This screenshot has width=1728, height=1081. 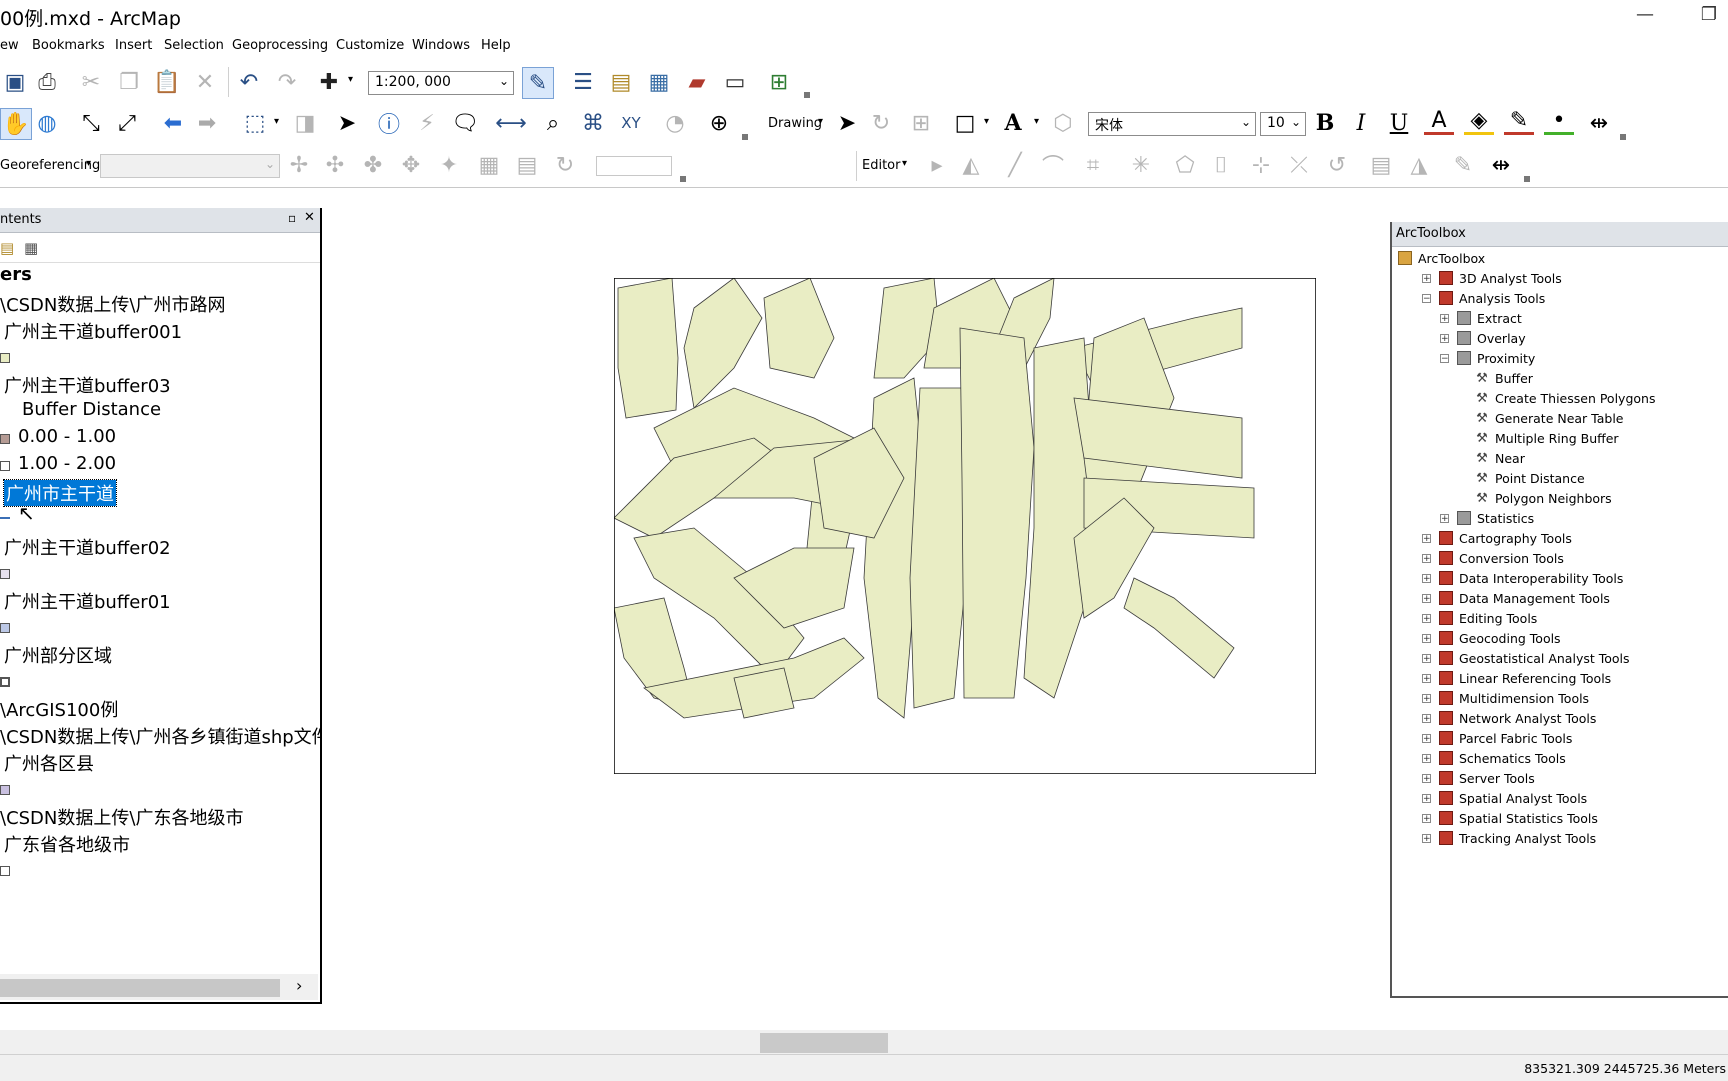 I want to click on menu-customize: Customize, so click(x=370, y=45).